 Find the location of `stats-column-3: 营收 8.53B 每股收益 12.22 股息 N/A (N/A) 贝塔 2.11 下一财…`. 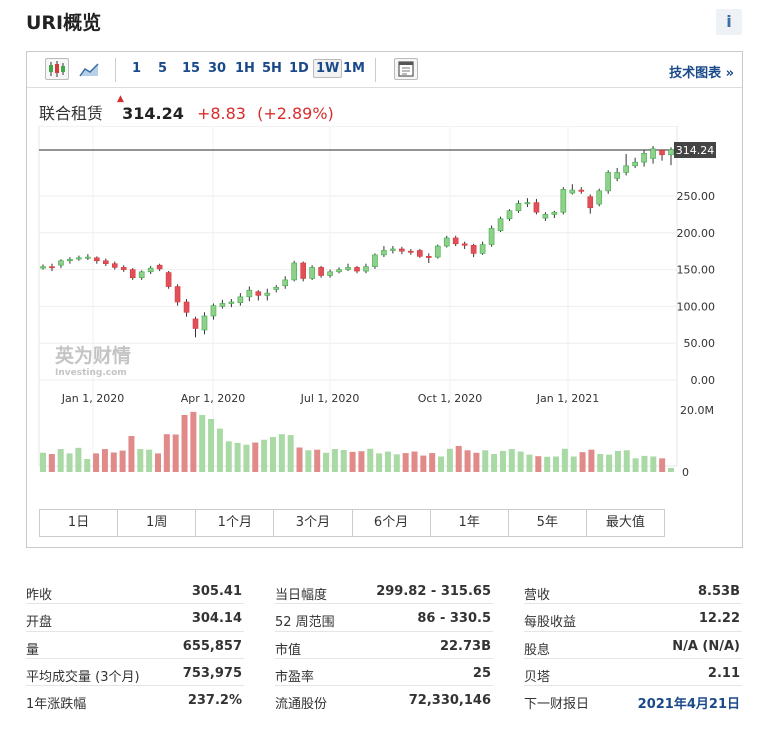

stats-column-3: 营收 8.53B 每股收益 12.22 股息 N/A (N/A) 贝塔 2.11 下一财… is located at coordinates (633, 645).